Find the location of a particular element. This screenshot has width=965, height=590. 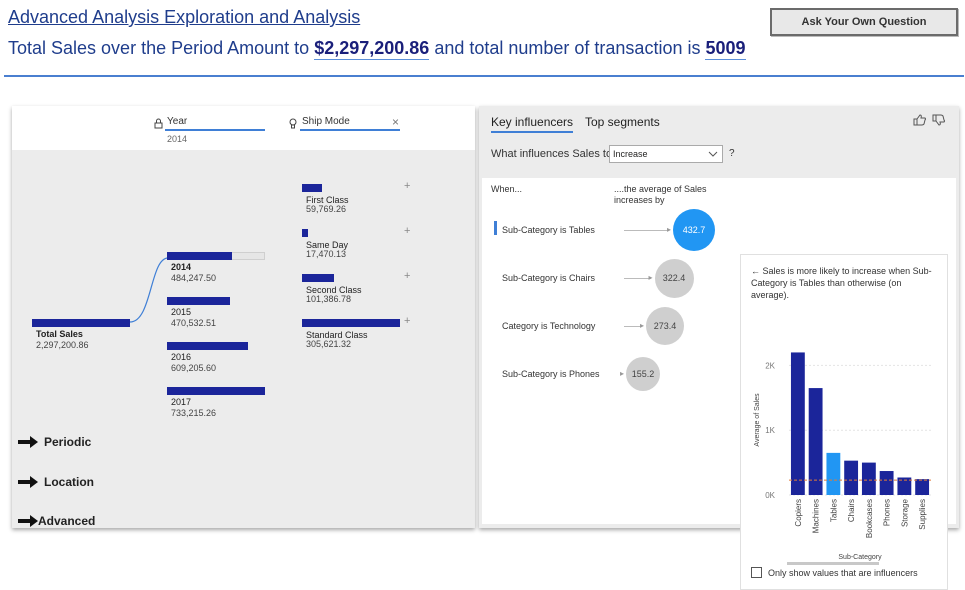

root-node-value: 2,297,200.86 is located at coordinates (62, 345).